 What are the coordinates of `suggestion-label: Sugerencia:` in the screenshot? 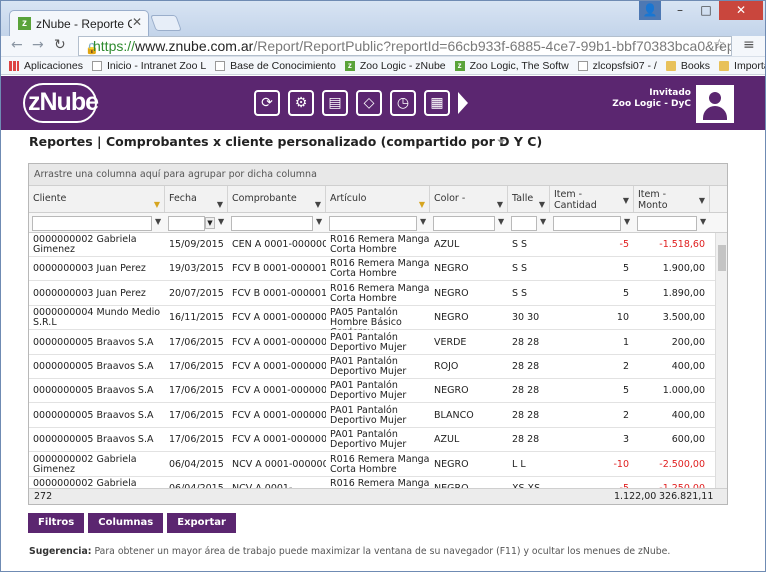 It's located at (60, 551).